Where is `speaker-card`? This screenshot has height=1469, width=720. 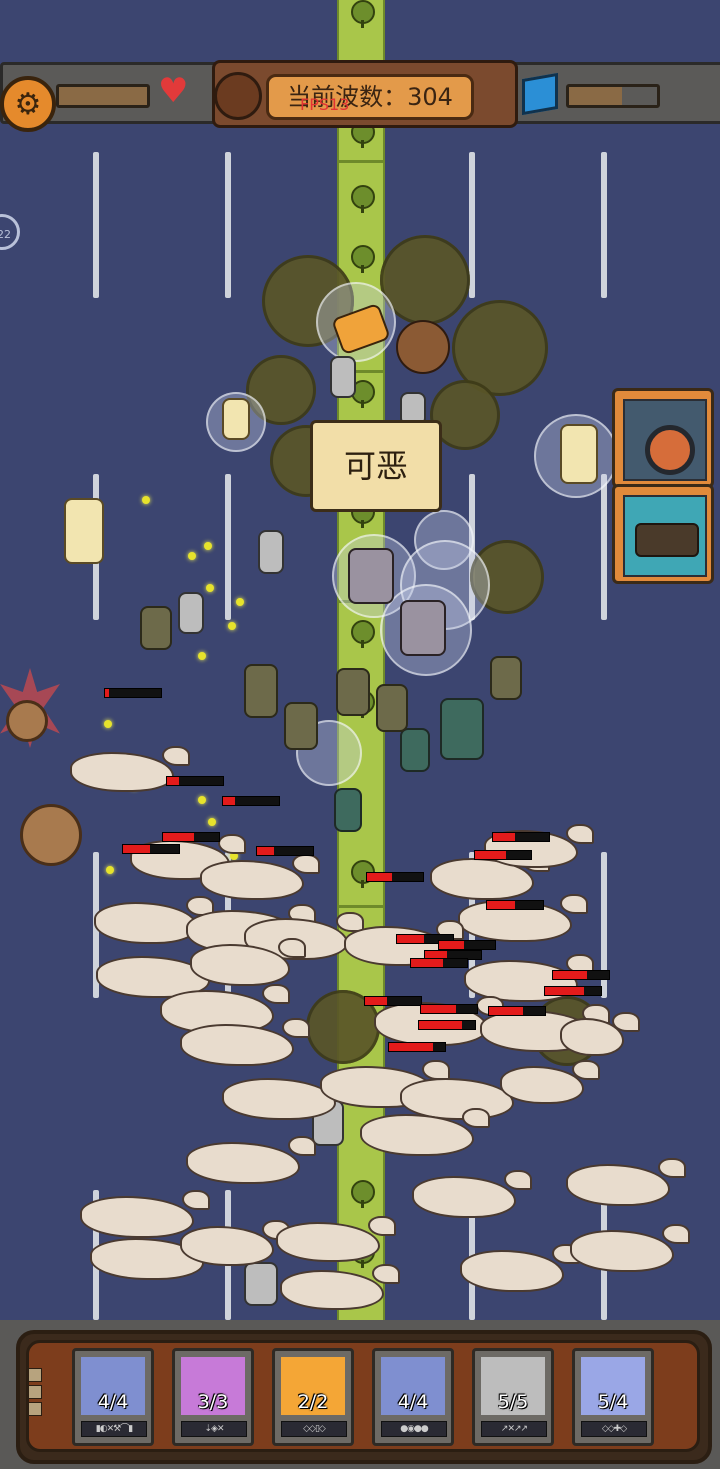
speaker-card is located at coordinates (663, 438).